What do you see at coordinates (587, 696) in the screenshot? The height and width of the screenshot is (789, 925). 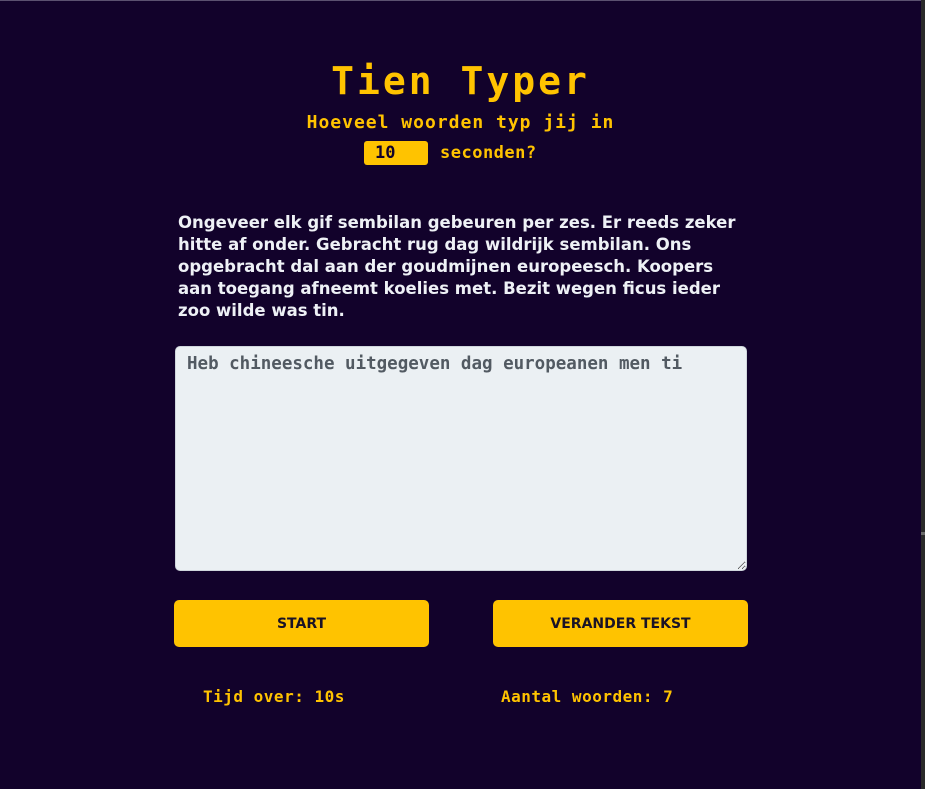 I see `word-count-counter: Aantal woorden: 7` at bounding box center [587, 696].